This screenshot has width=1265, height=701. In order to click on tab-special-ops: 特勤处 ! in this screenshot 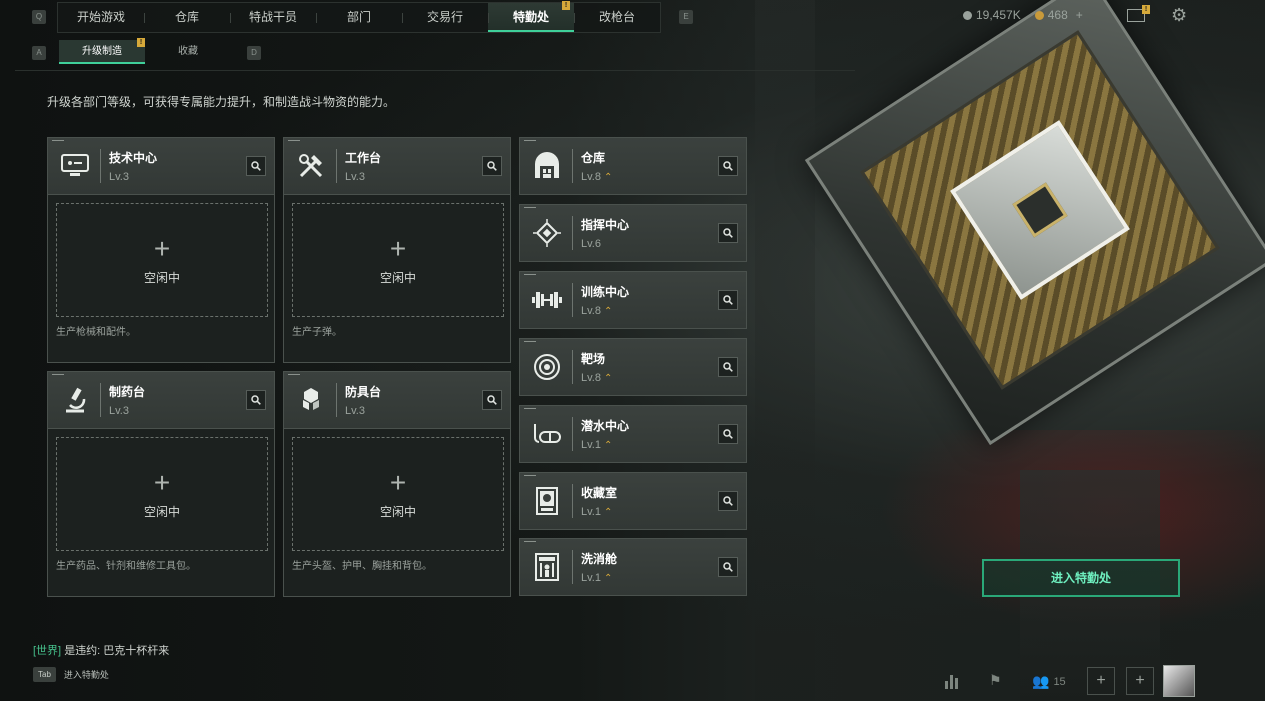, I will do `click(531, 16)`.